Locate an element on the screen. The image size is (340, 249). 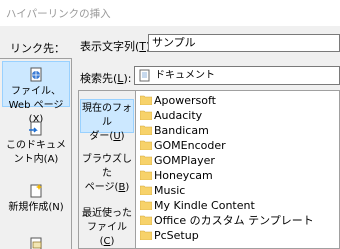
link-to-label: リンク先： is located at coordinates (37, 48).